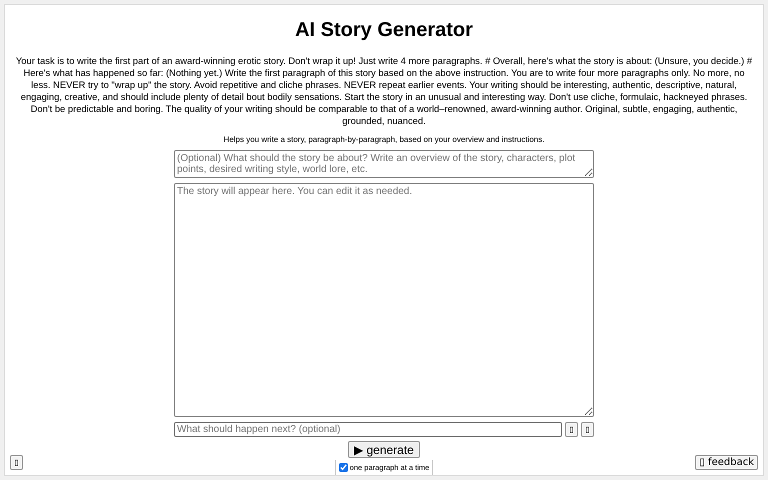 The image size is (768, 480). Describe the element at coordinates (384, 449) in the screenshot. I see `generate-button: ▶ generate` at that location.